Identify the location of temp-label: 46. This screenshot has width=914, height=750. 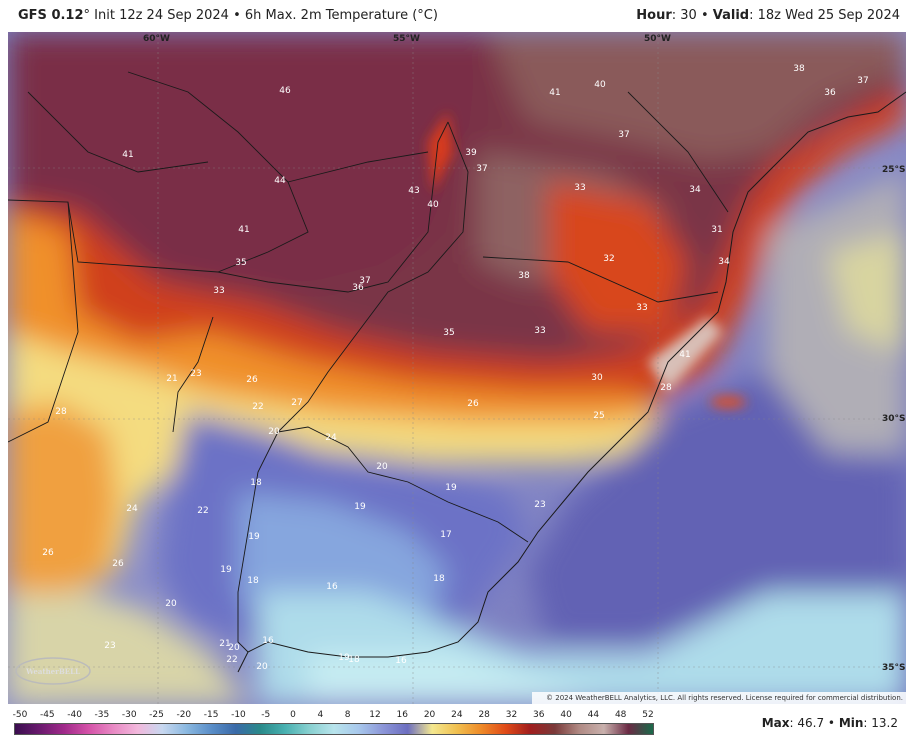
(285, 91).